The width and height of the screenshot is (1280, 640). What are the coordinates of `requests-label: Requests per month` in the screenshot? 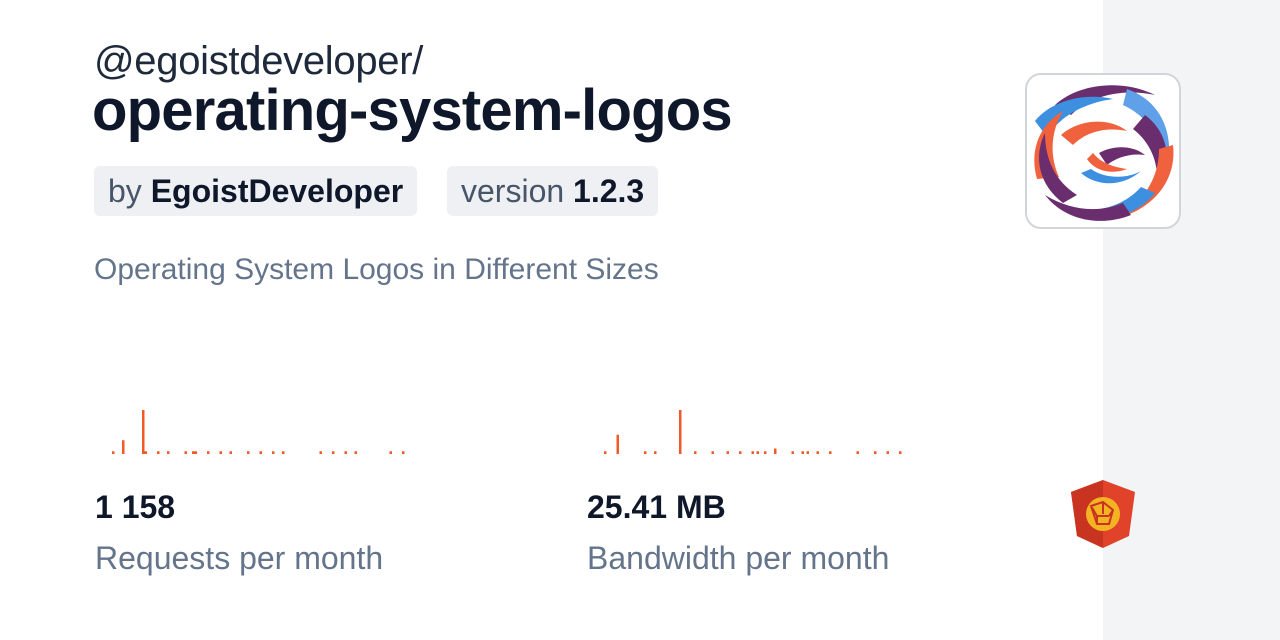 It's located at (239, 558).